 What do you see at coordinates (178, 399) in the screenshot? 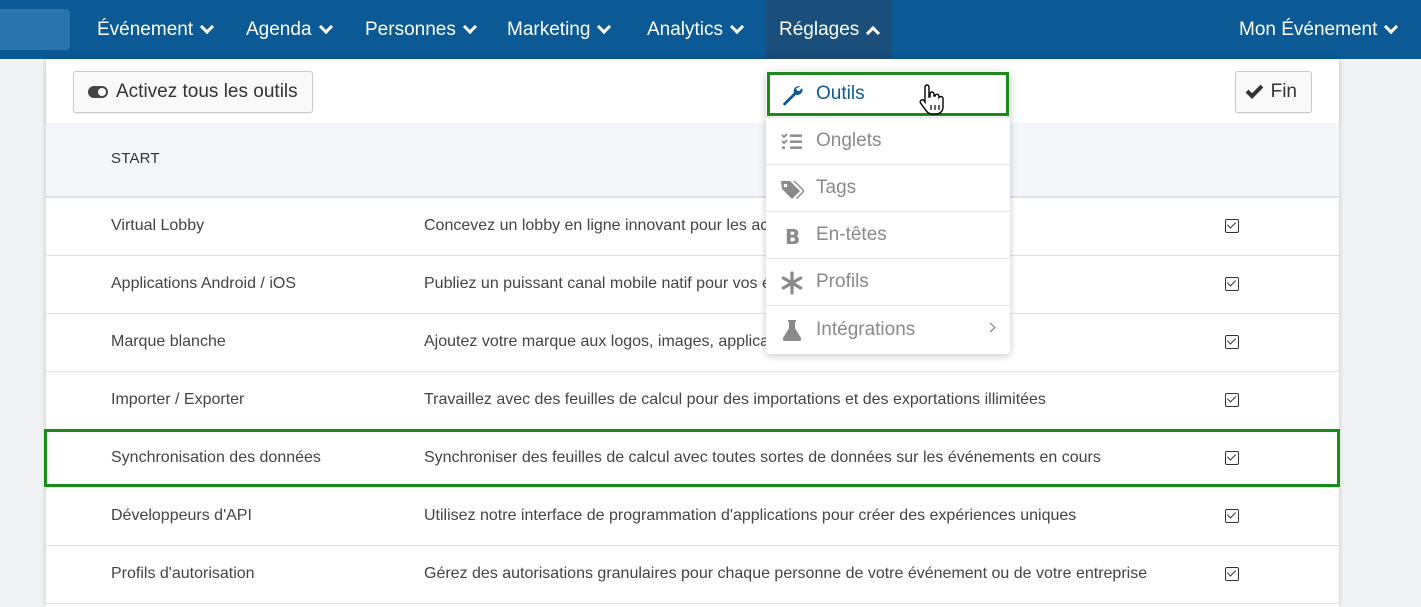
I see `tool-name: Importer / Exporter` at bounding box center [178, 399].